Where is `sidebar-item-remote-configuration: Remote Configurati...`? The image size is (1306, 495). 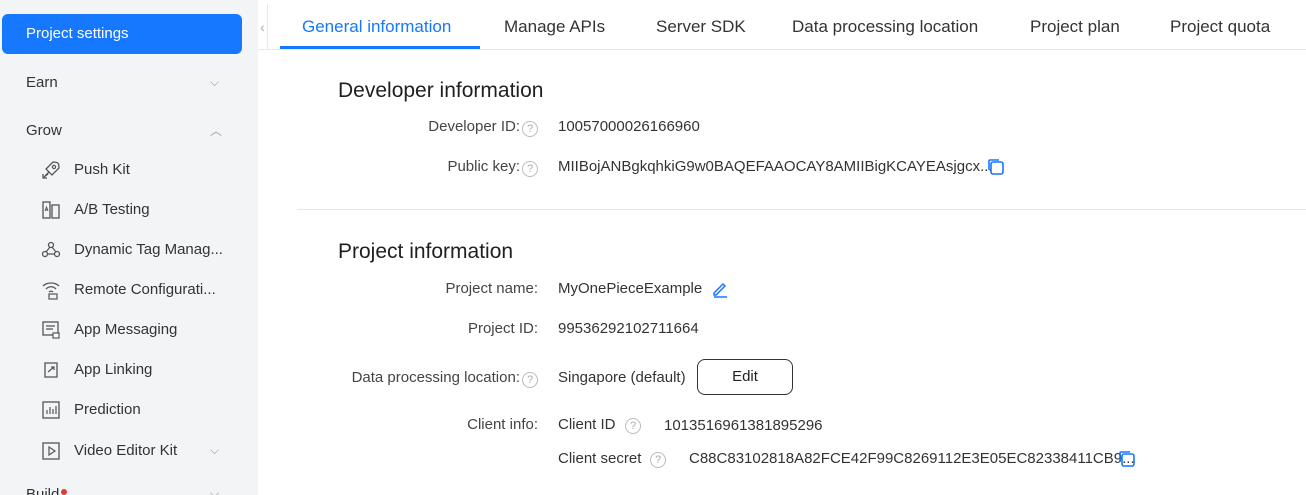
sidebar-item-remote-configuration: Remote Configurati... is located at coordinates (129, 290).